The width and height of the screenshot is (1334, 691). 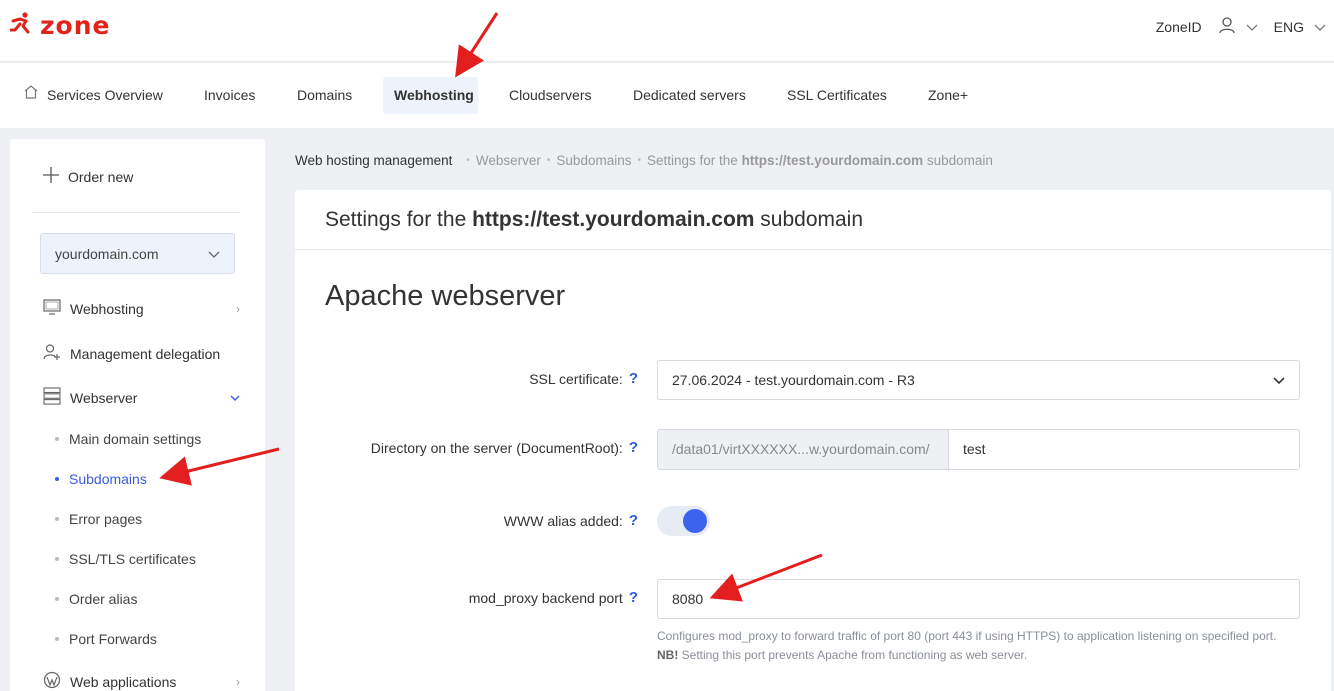 What do you see at coordinates (101, 176) in the screenshot?
I see `order-new-label: Order new` at bounding box center [101, 176].